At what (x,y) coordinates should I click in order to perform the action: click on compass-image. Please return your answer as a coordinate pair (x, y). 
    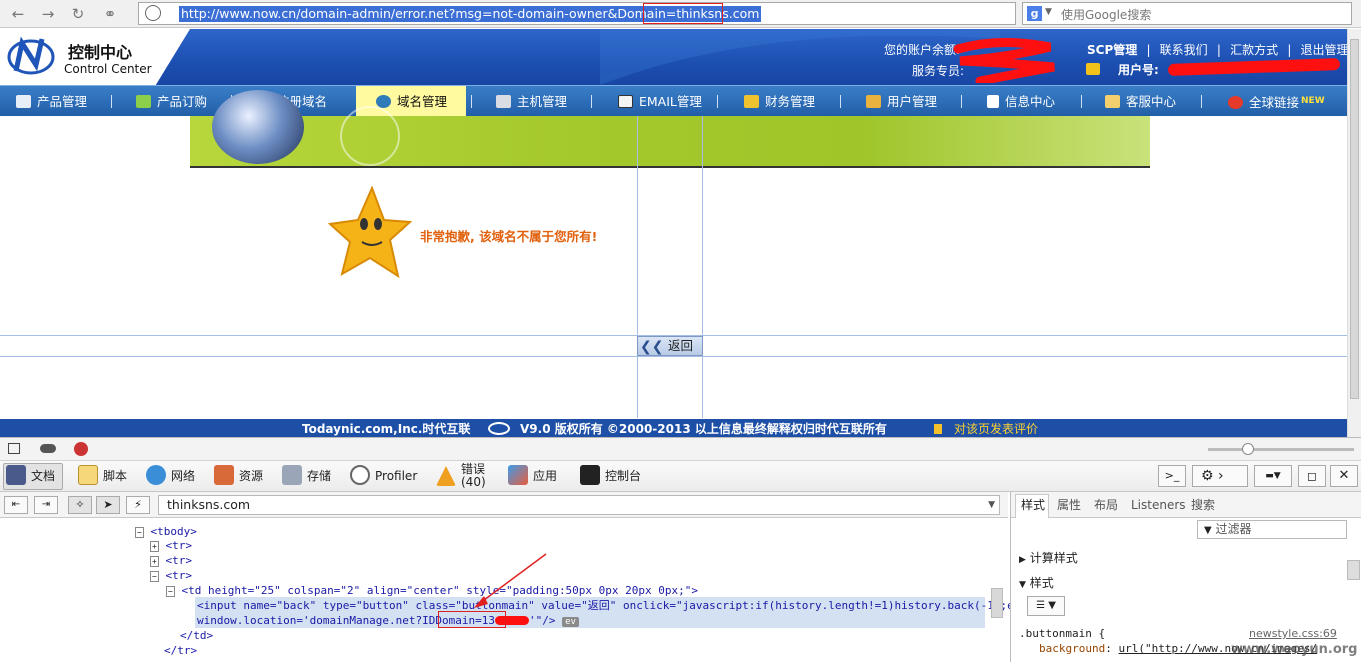
    Looking at the image, I should click on (370, 136).